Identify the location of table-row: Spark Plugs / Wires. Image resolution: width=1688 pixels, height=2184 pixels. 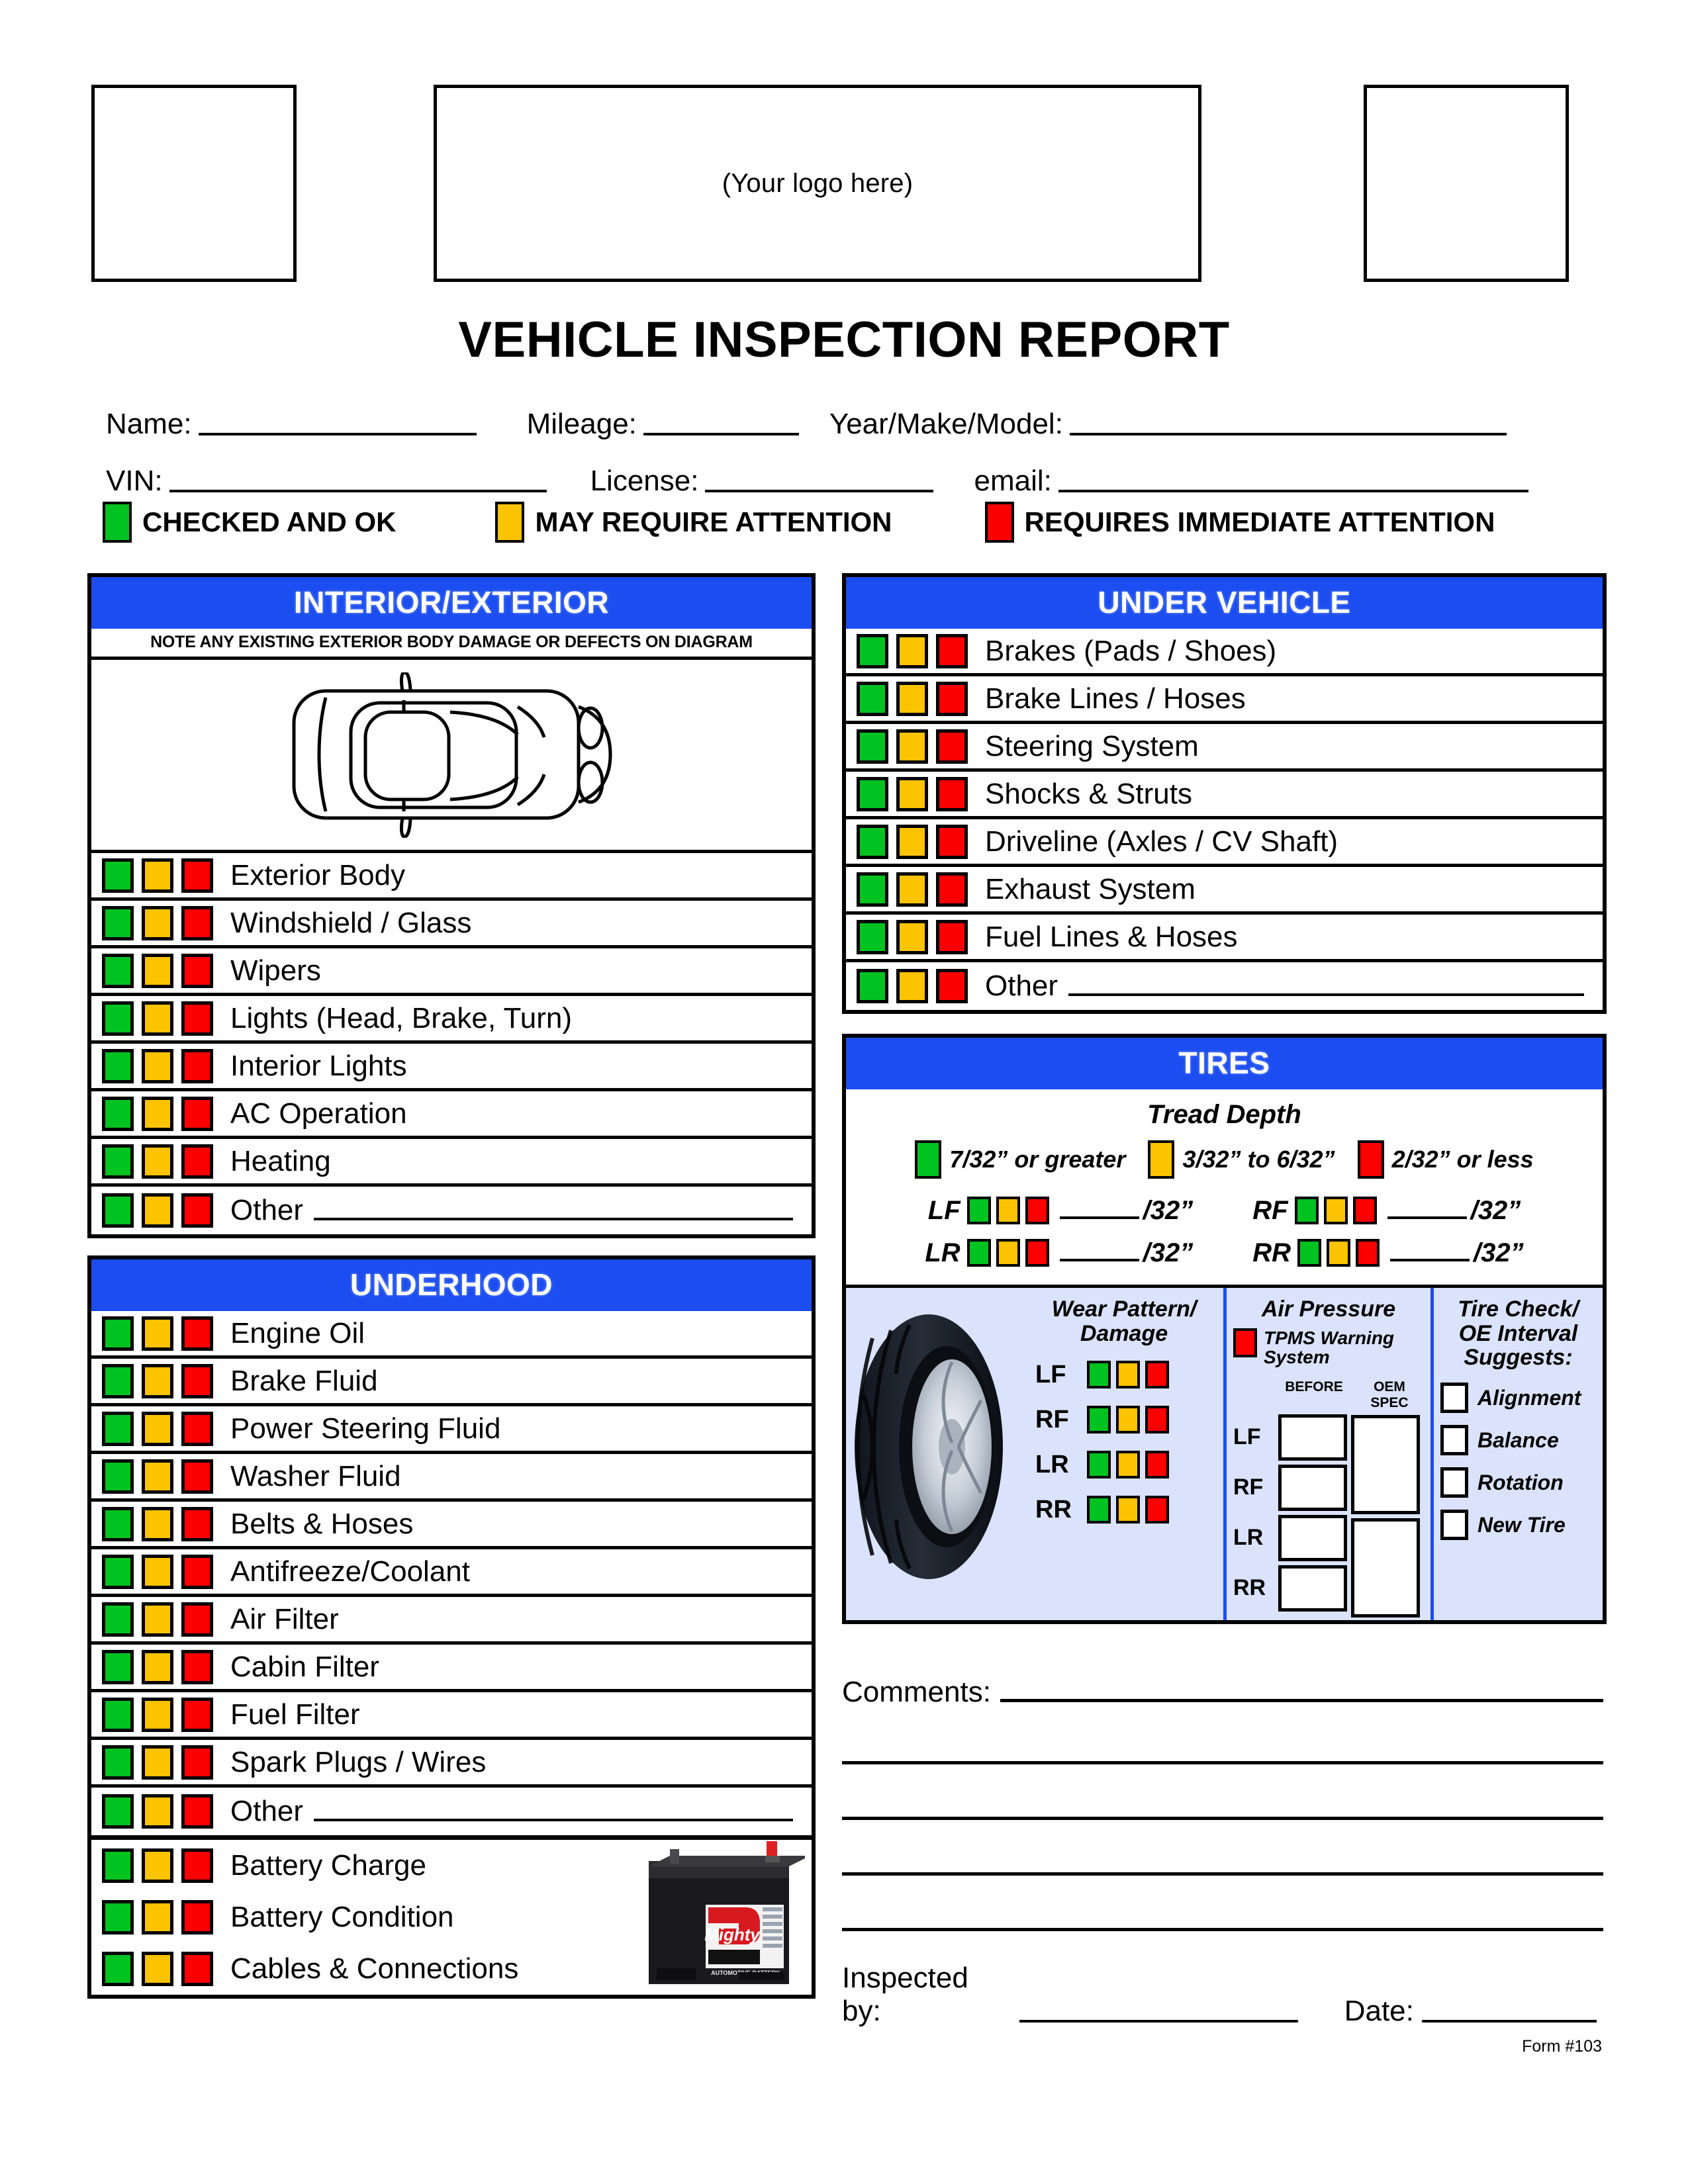
(451, 1764).